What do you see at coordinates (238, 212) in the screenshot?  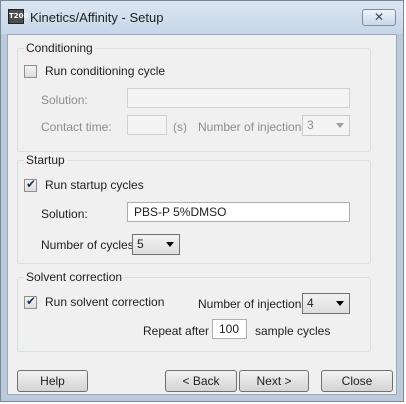 I see `startup-solution-field: PBS-P 5%DMSO` at bounding box center [238, 212].